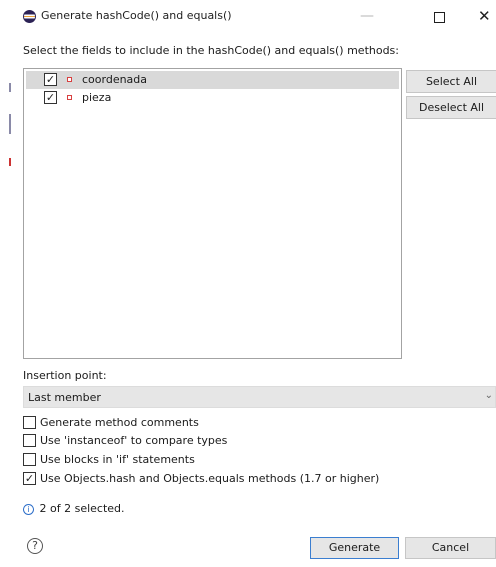  I want to click on info-icon: i, so click(28, 509).